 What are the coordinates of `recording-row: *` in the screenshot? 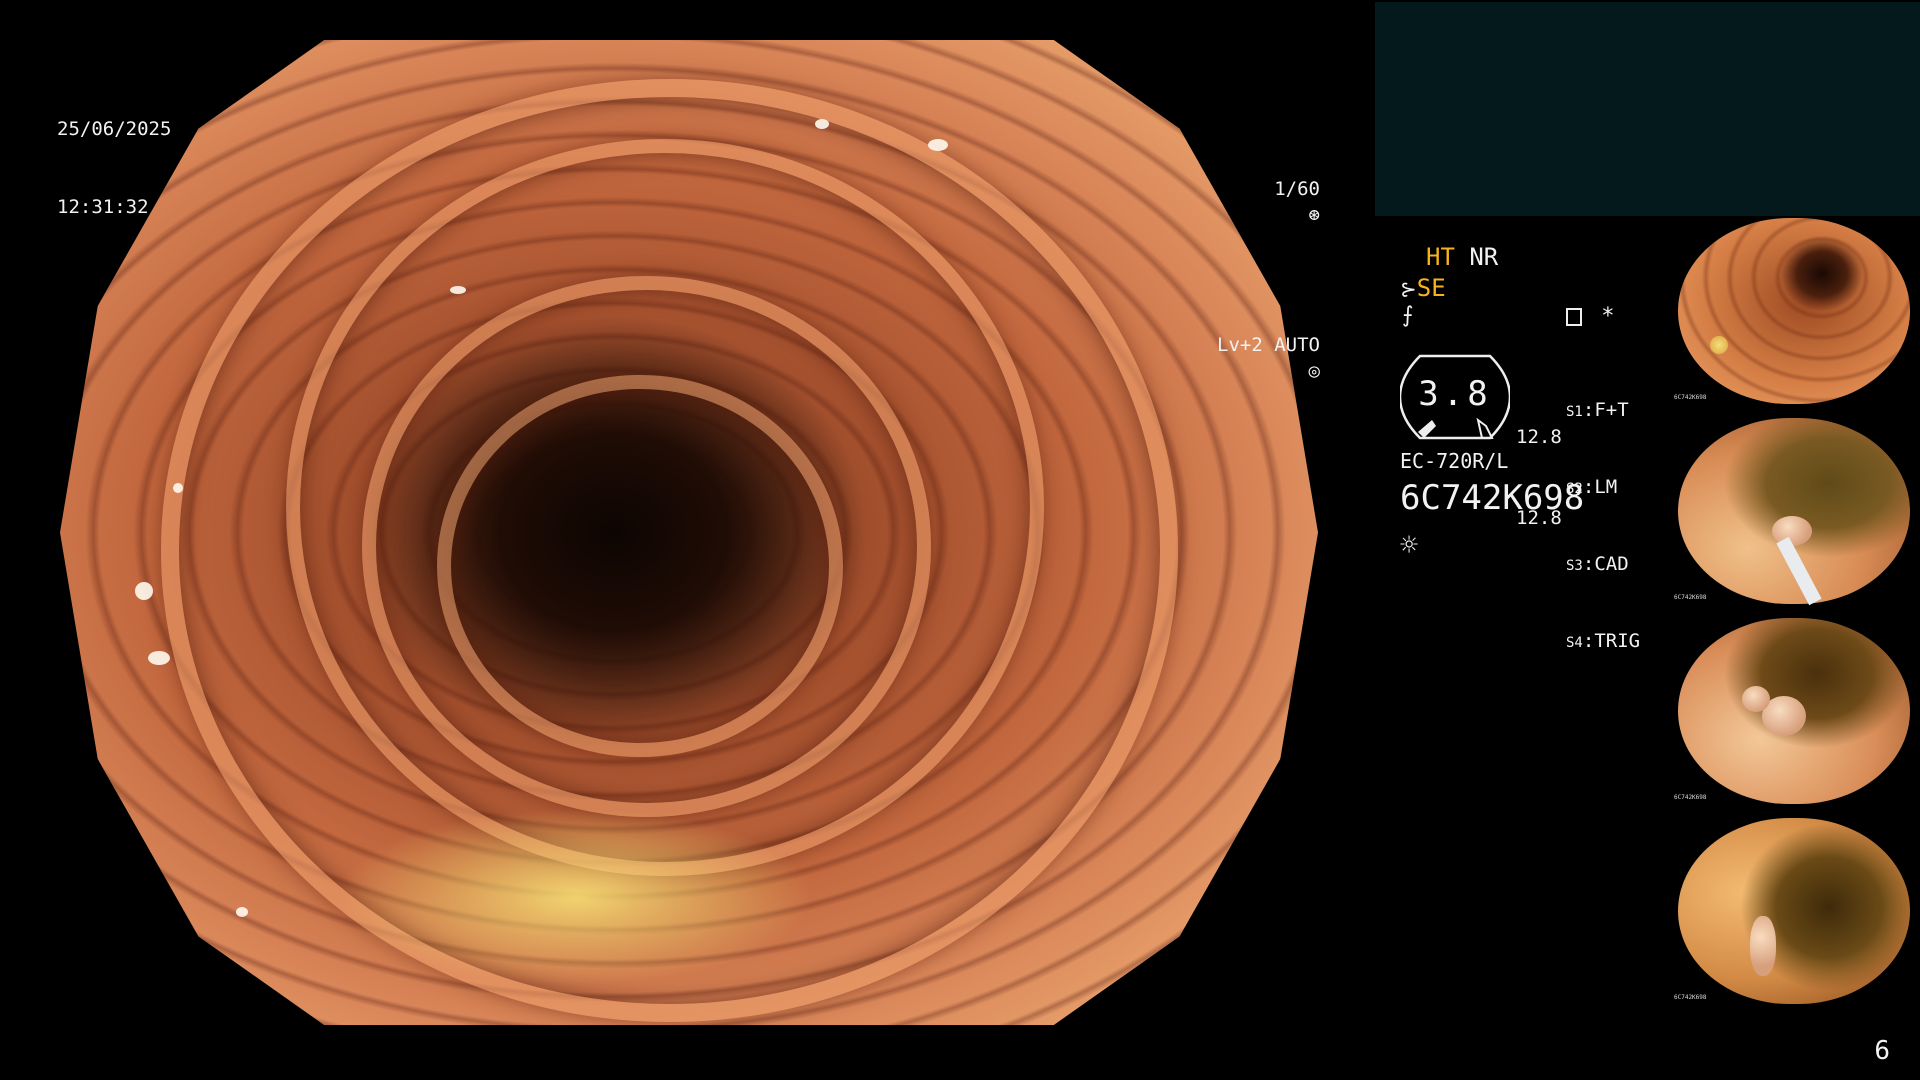 It's located at (1590, 316).